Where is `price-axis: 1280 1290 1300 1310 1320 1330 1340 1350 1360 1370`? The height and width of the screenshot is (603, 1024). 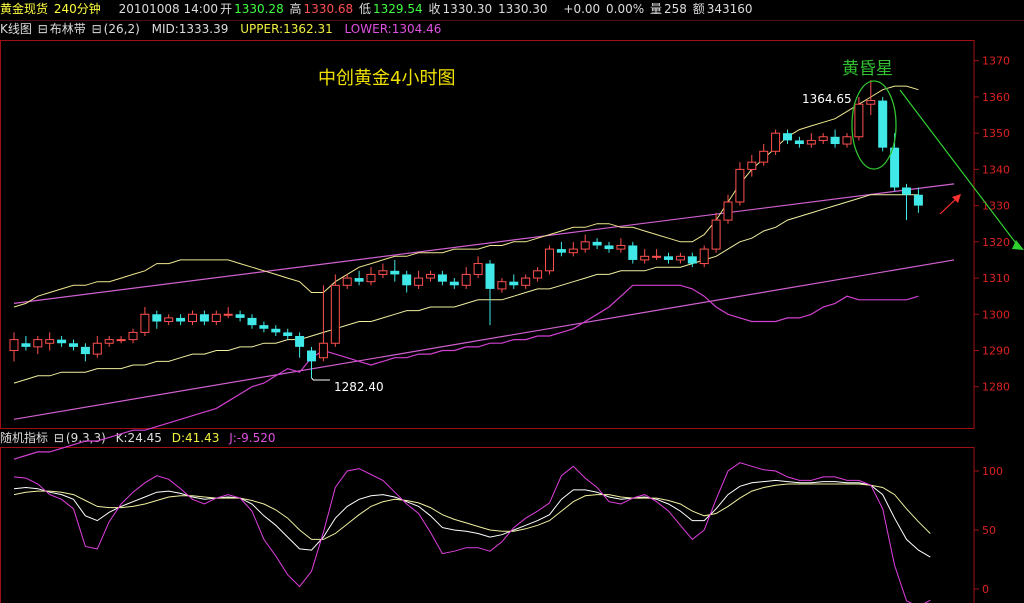
price-axis: 1280 1290 1300 1310 1320 1330 1340 1350 1360 1370 is located at coordinates (992, 224).